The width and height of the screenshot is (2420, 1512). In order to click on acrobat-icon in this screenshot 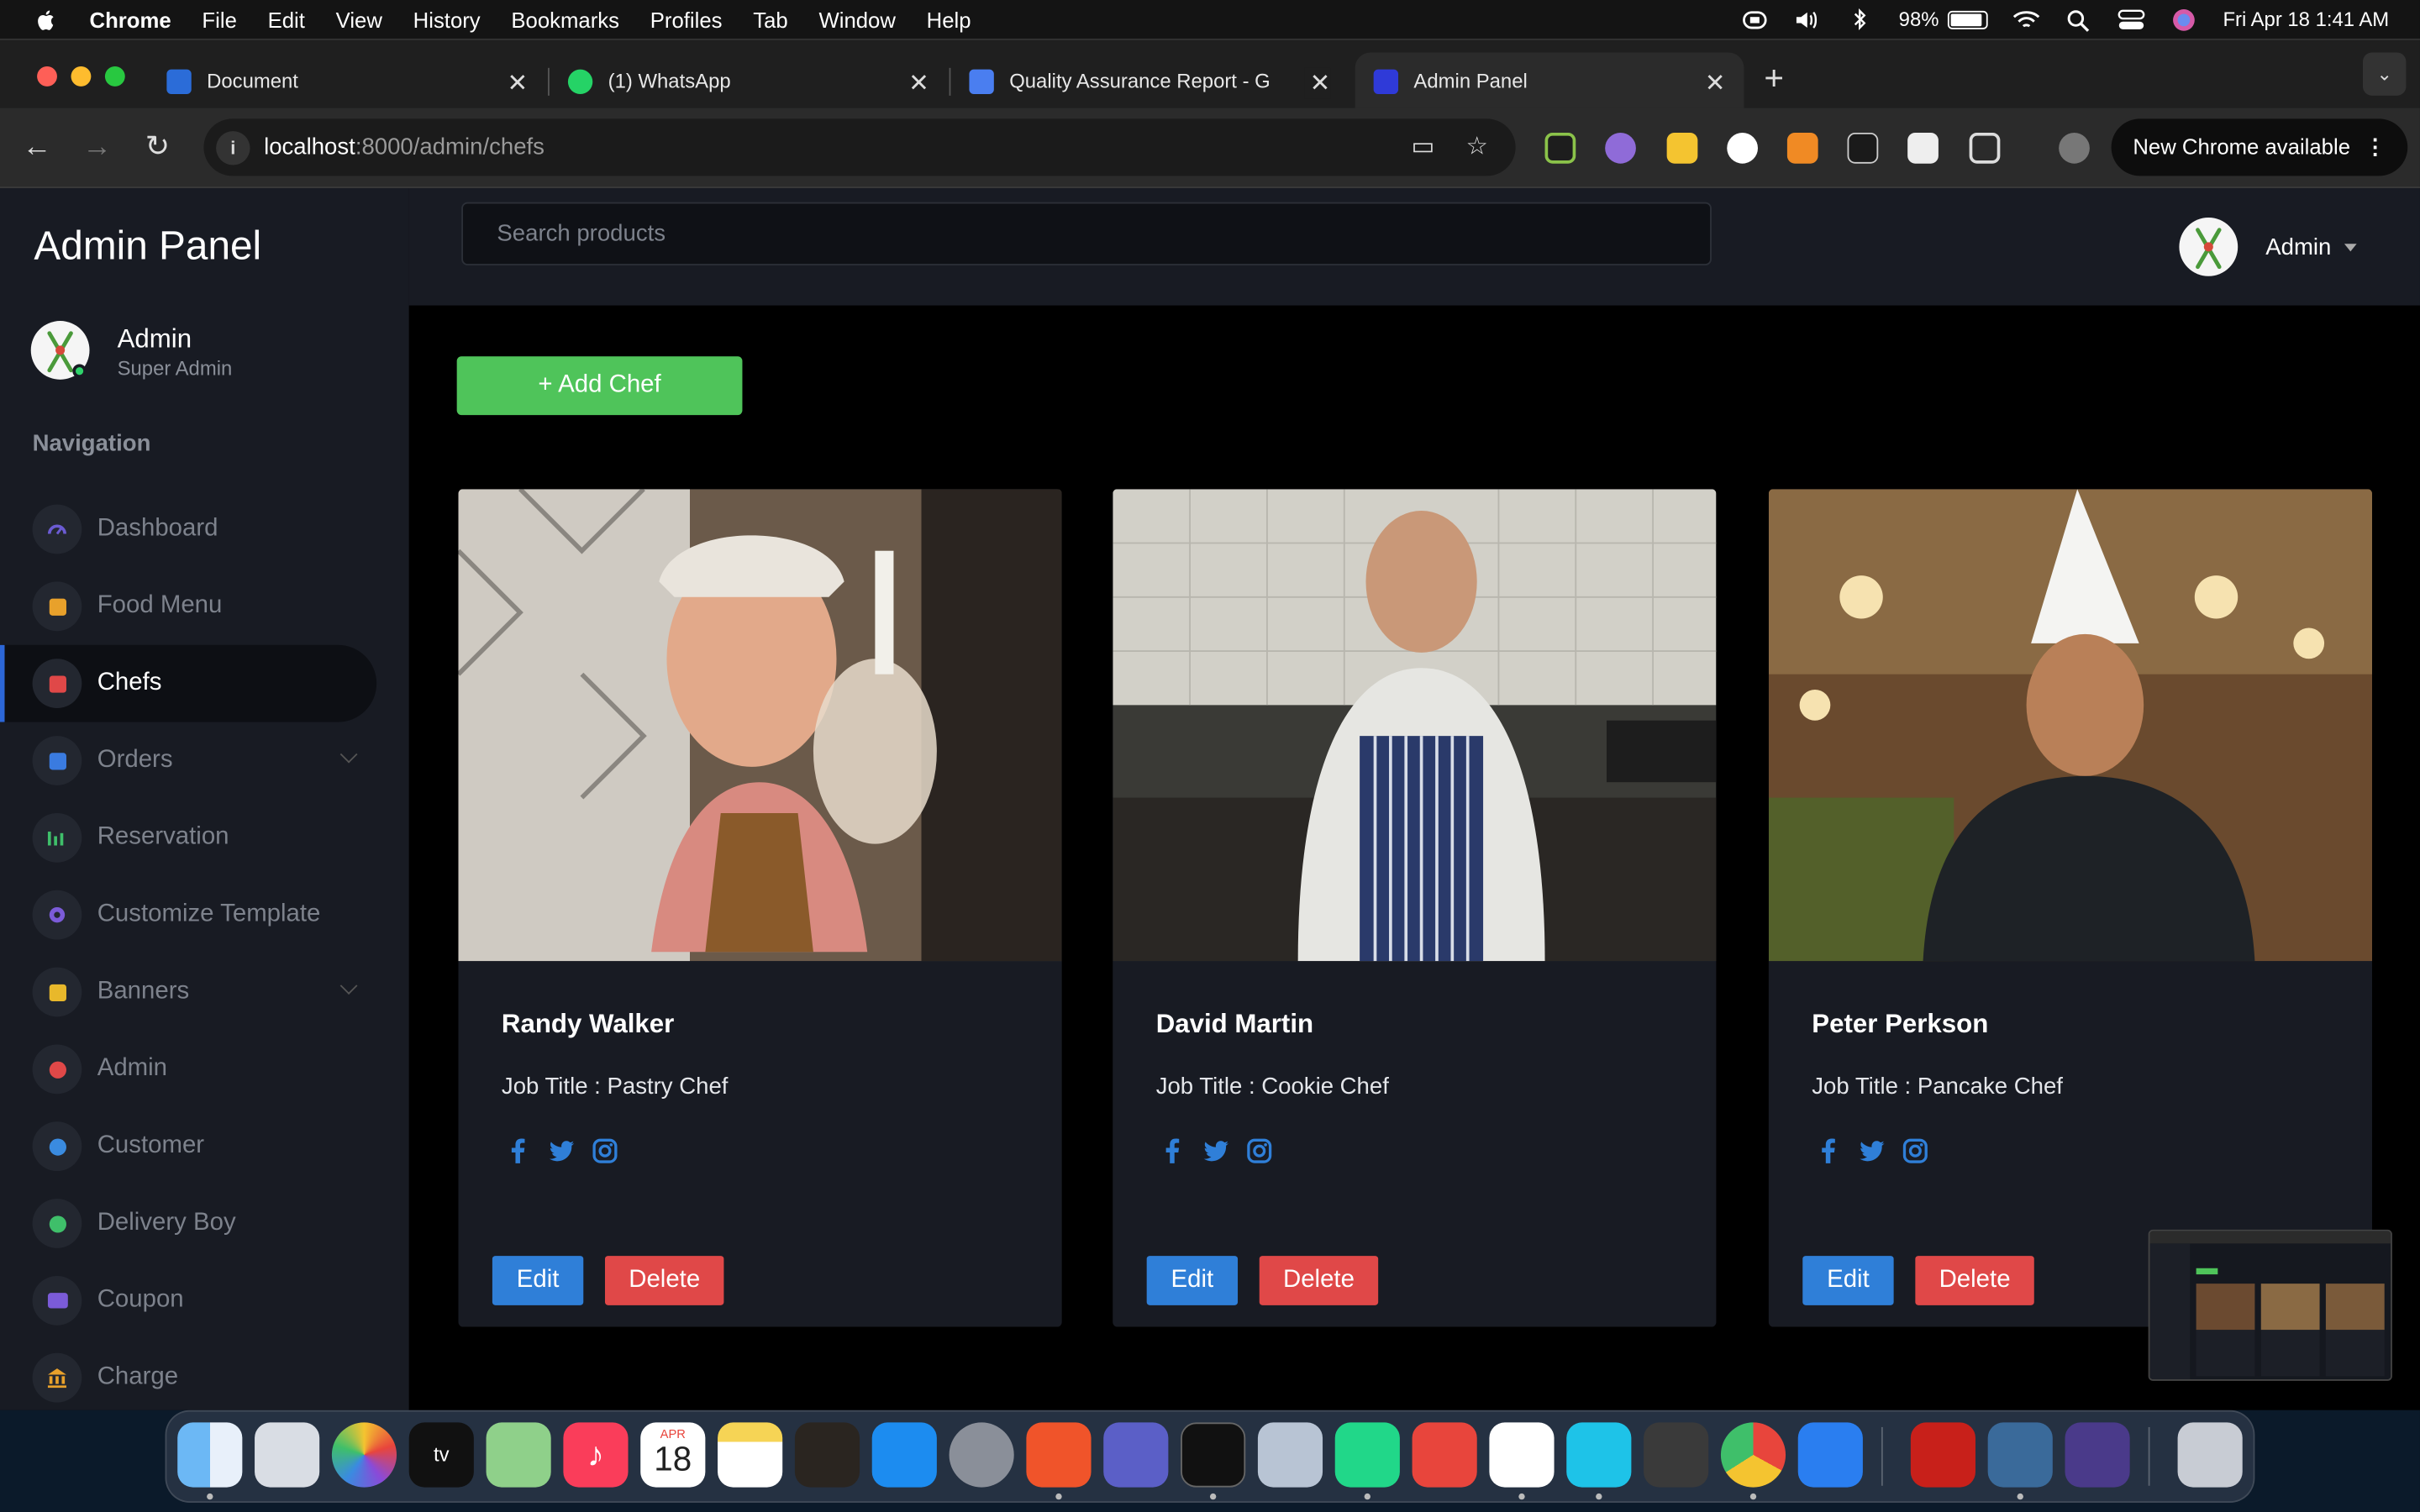, I will do `click(1942, 1455)`.